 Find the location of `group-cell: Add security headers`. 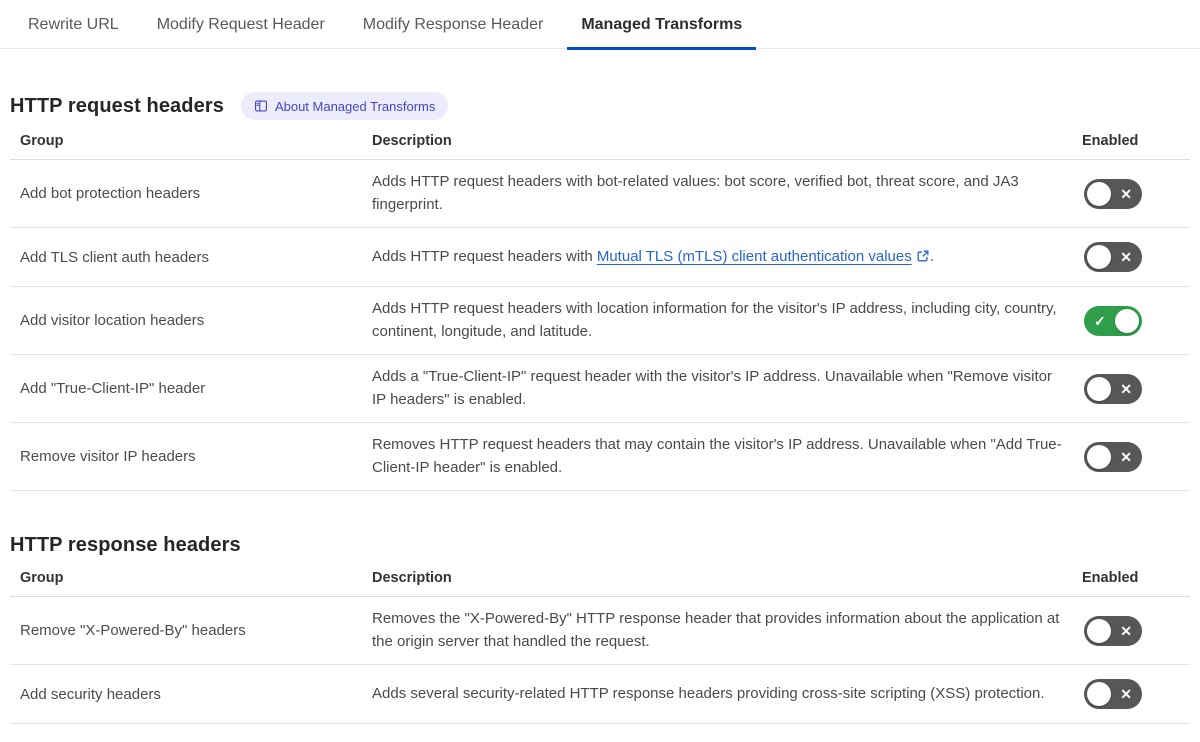

group-cell: Add security headers is located at coordinates (90, 694).